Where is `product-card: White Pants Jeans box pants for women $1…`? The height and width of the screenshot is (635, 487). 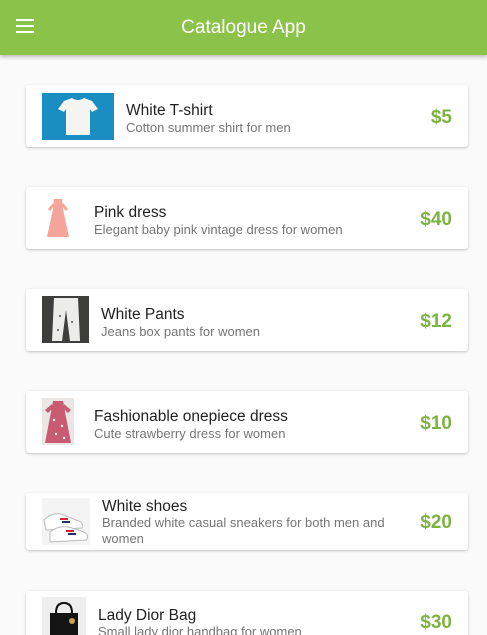 product-card: White Pants Jeans box pants for women $1… is located at coordinates (247, 320).